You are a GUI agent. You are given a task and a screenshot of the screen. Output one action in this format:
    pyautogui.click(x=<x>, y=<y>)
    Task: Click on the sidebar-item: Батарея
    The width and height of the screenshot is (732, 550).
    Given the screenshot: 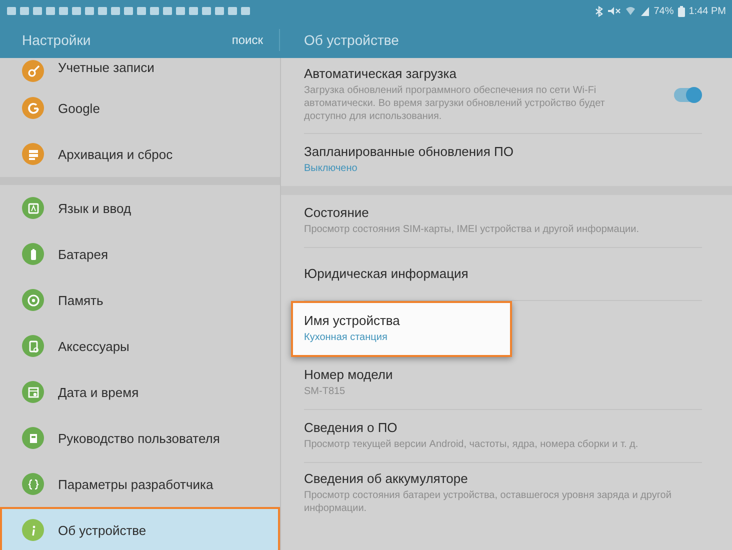 What is the action you would take?
    pyautogui.click(x=140, y=254)
    